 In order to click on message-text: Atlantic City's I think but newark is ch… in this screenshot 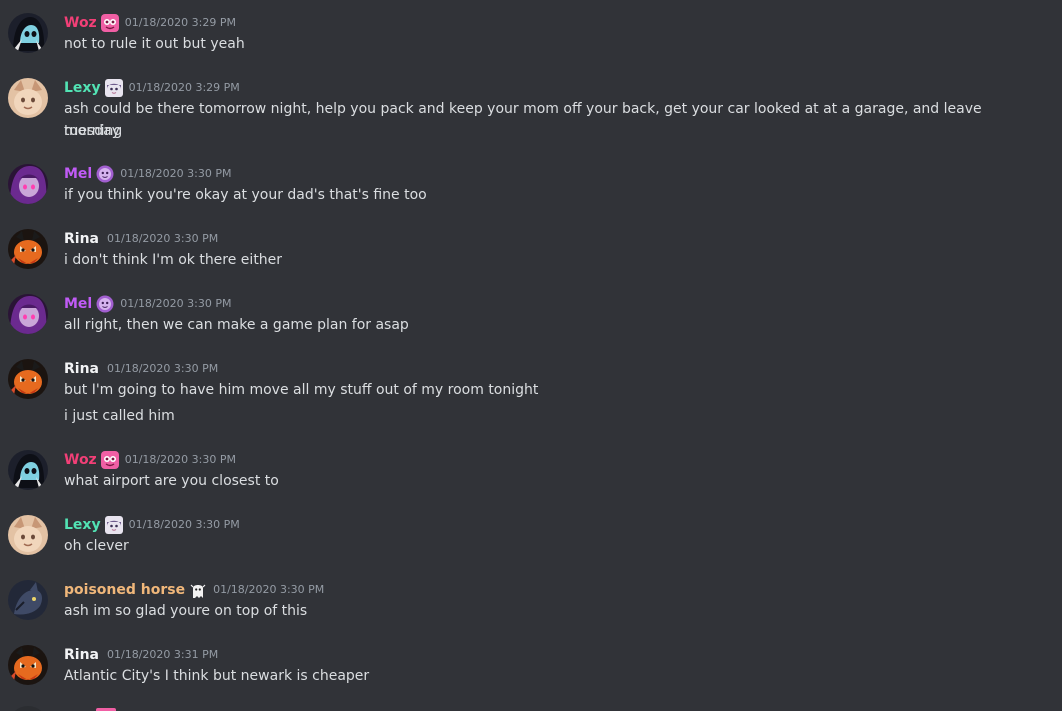, I will do `click(217, 676)`.